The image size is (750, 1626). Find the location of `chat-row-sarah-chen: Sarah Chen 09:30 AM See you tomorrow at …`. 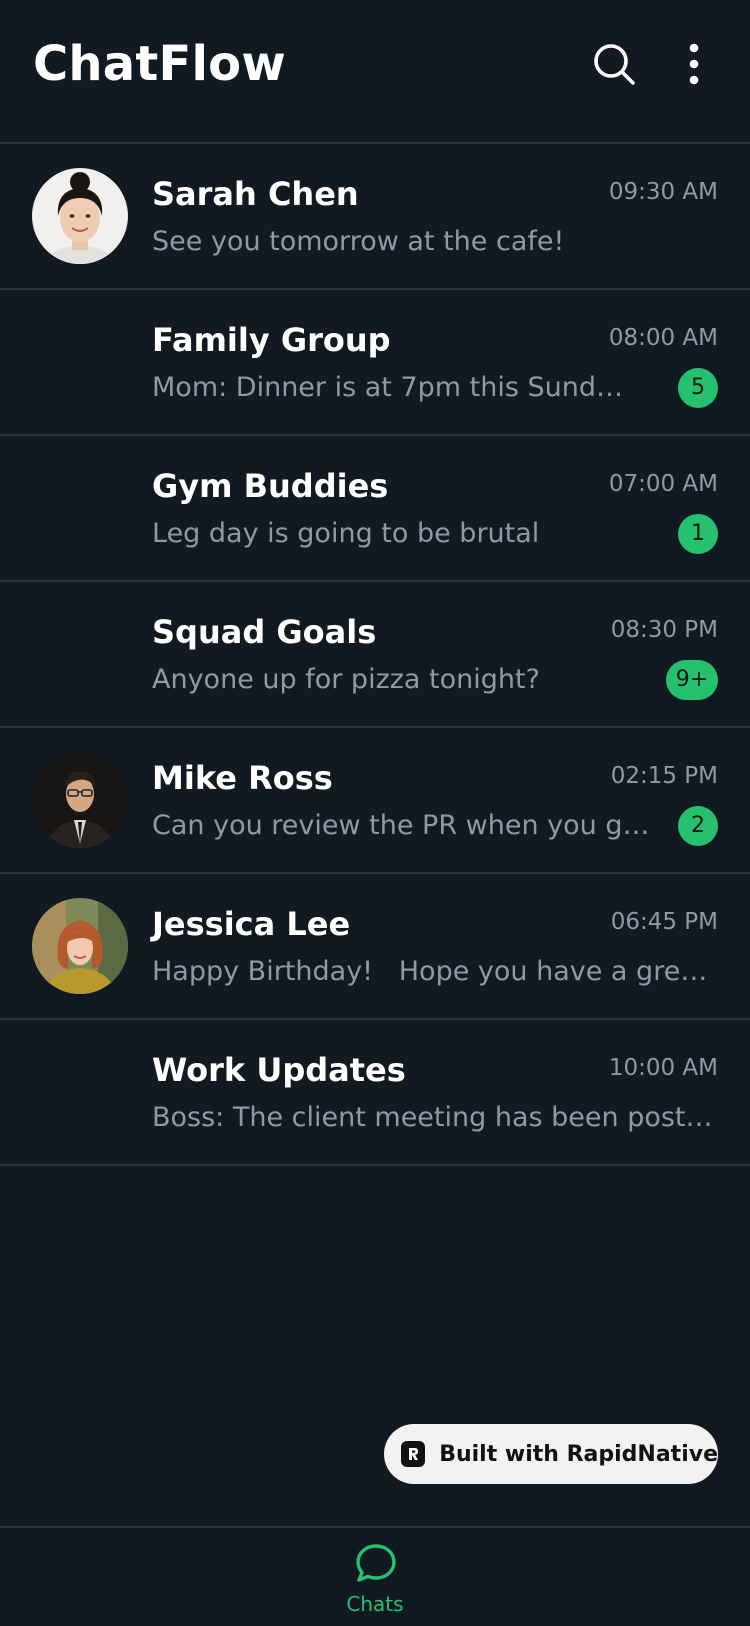

chat-row-sarah-chen: Sarah Chen 09:30 AM See you tomorrow at … is located at coordinates (375, 217).